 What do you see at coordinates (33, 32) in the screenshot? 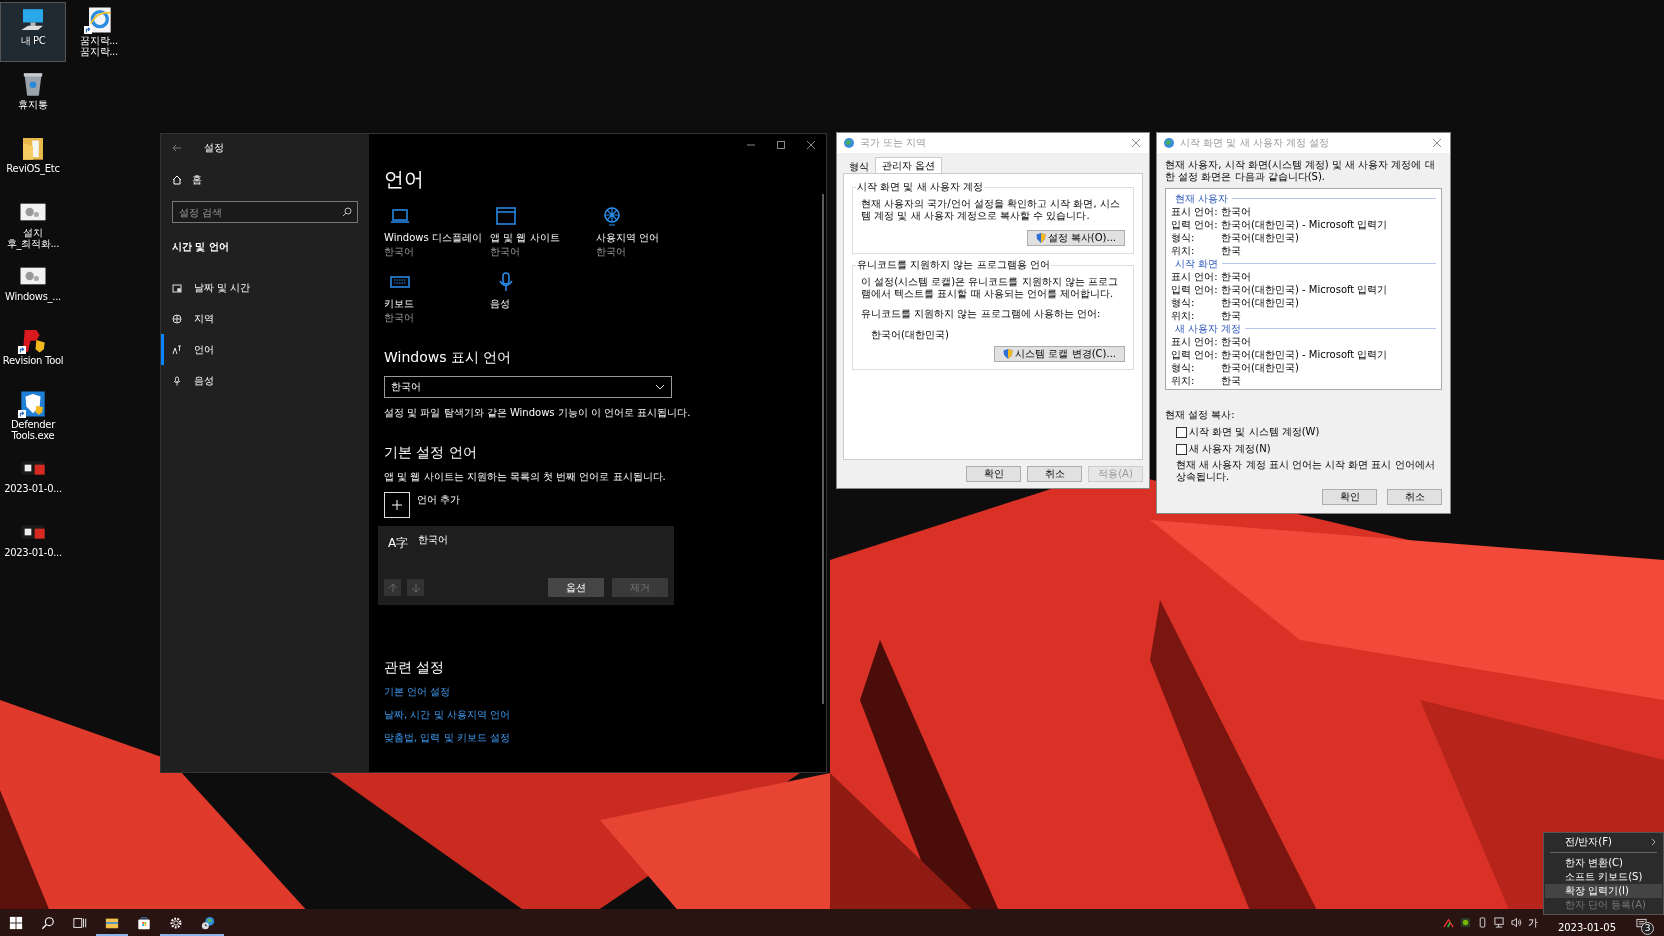
I see `desktop-icon: 내 PC` at bounding box center [33, 32].